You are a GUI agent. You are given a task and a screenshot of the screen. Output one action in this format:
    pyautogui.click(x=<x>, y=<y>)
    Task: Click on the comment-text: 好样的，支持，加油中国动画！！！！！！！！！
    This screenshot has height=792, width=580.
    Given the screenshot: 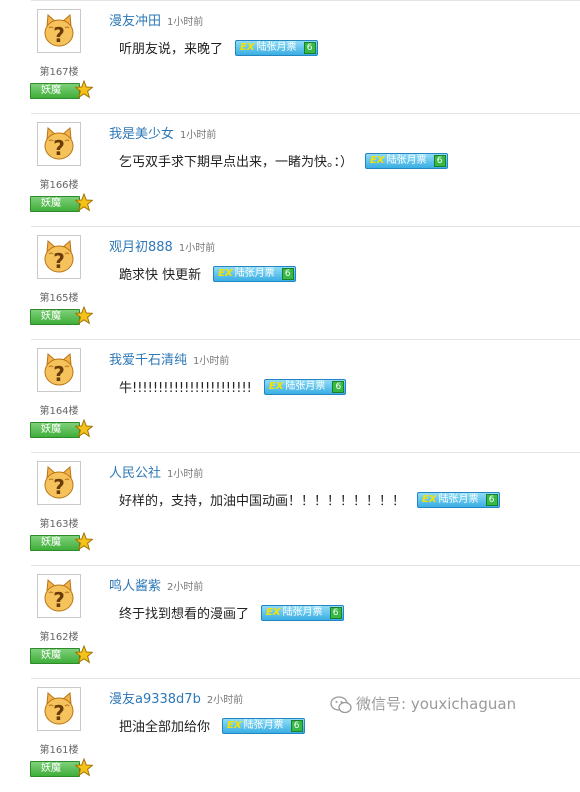 What is the action you would take?
    pyautogui.click(x=262, y=501)
    